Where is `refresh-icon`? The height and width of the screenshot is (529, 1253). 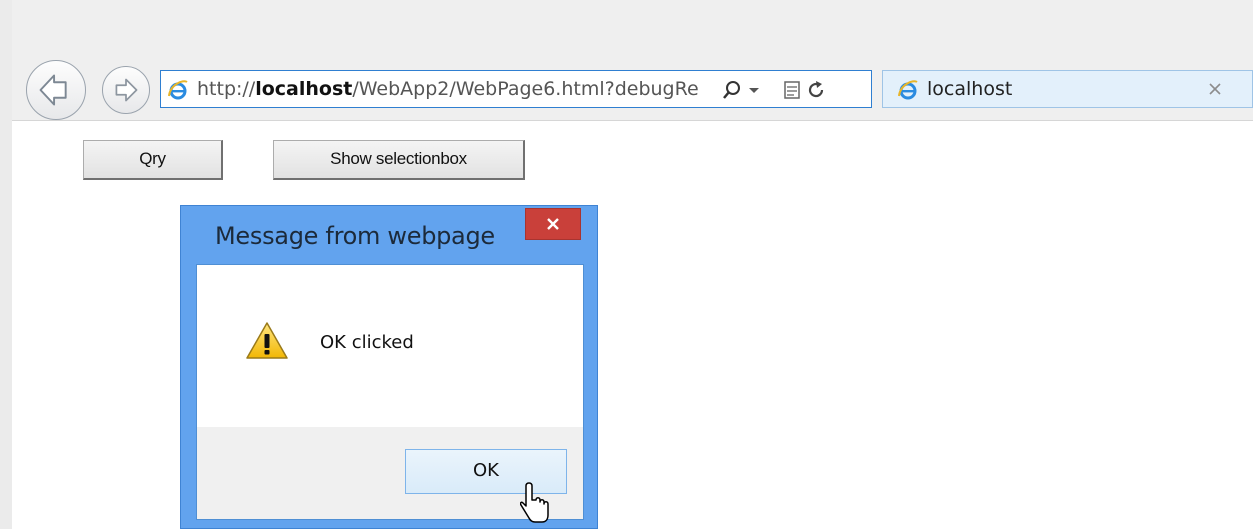 refresh-icon is located at coordinates (816, 90).